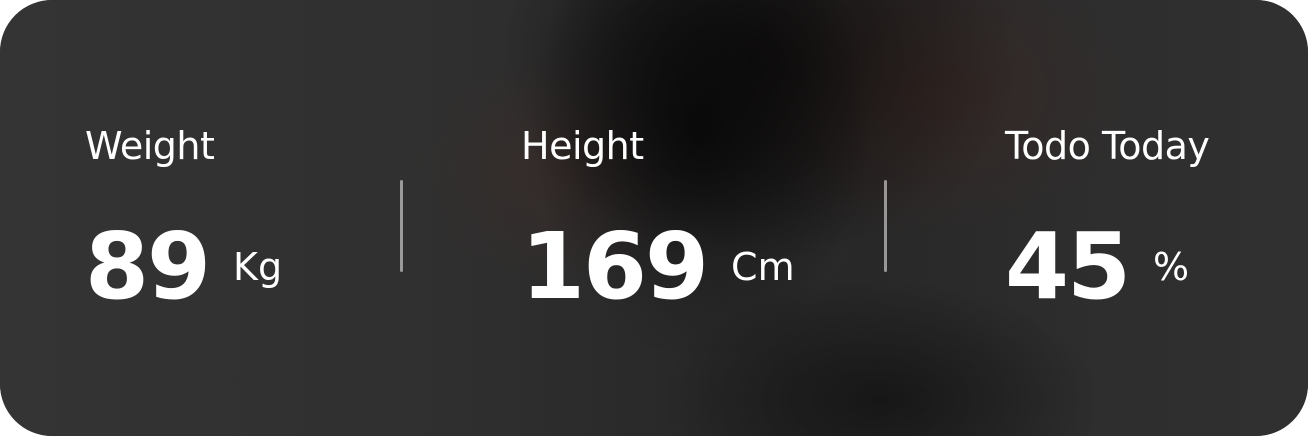 This screenshot has height=436, width=1308. What do you see at coordinates (148, 266) in the screenshot?
I see `weight-value: 89` at bounding box center [148, 266].